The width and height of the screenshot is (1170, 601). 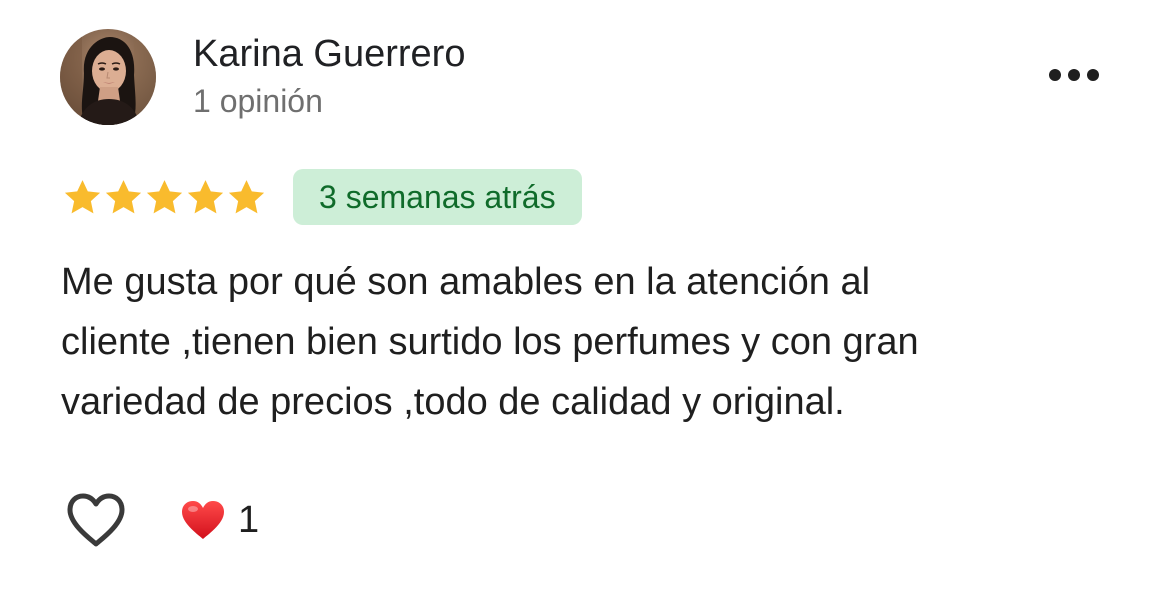 What do you see at coordinates (258, 101) in the screenshot?
I see `author-review-count: 1 opinión` at bounding box center [258, 101].